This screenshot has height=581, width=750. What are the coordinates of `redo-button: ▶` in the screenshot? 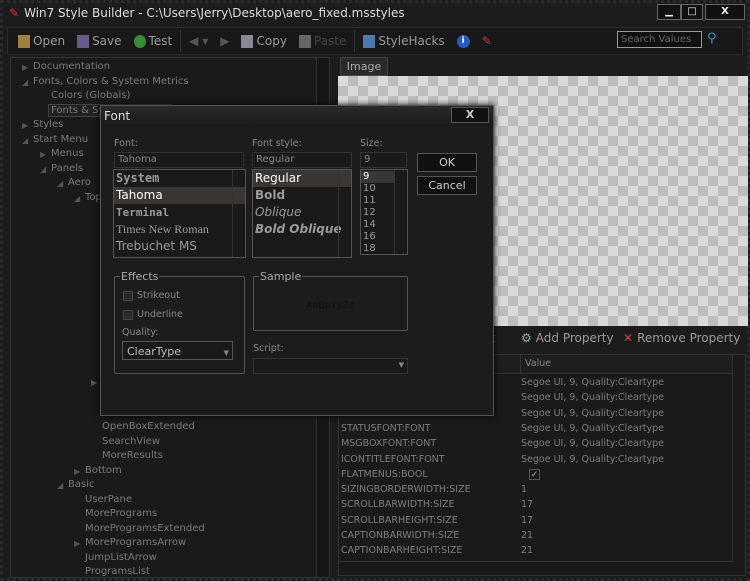 It's located at (224, 41).